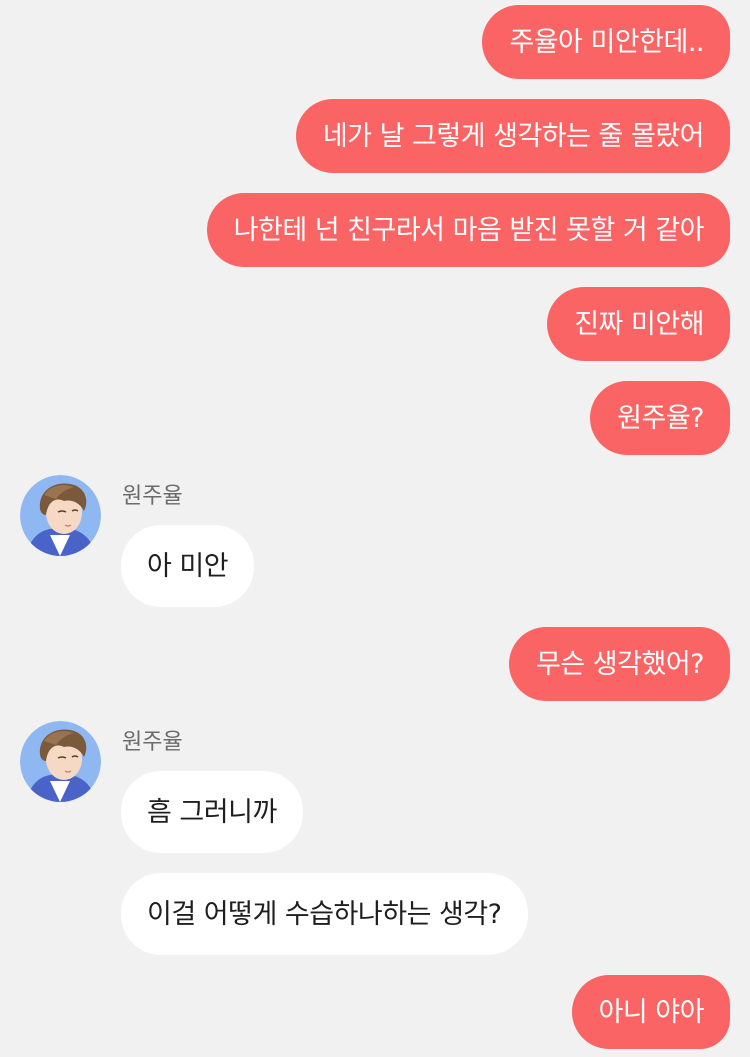 The image size is (750, 1057). I want to click on incoming-message: 흠 그러니까, so click(212, 812).